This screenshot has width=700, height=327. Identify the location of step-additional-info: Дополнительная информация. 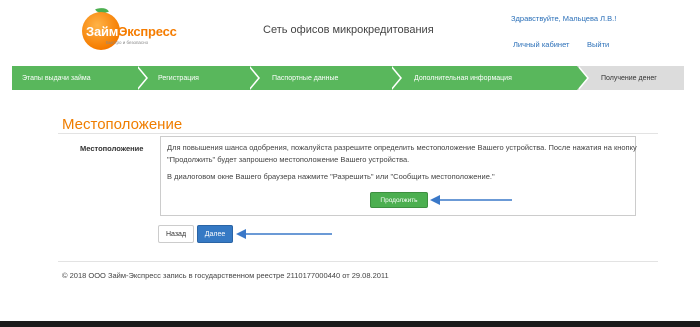
(489, 78).